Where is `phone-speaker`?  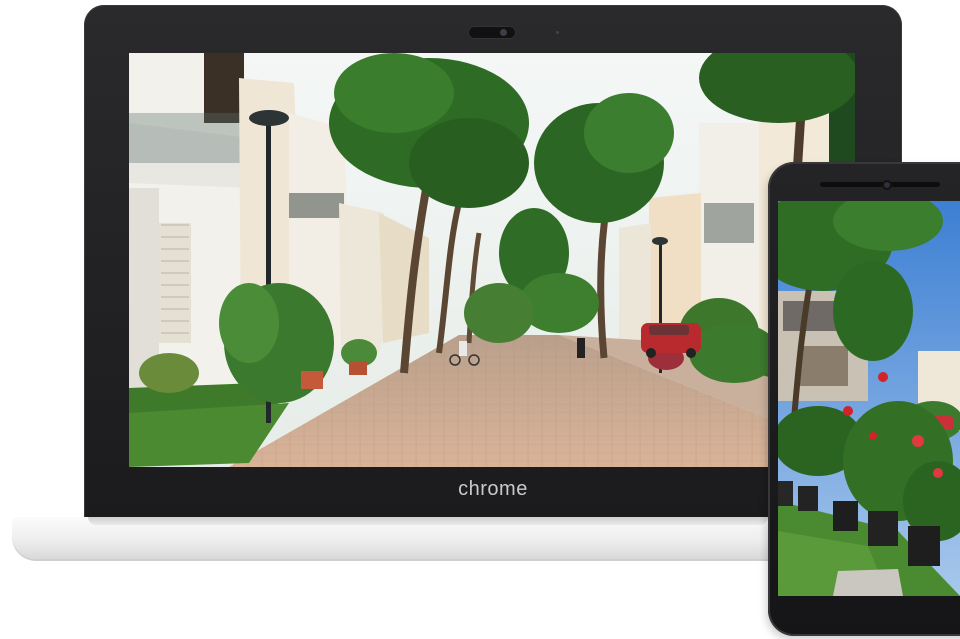
phone-speaker is located at coordinates (880, 184).